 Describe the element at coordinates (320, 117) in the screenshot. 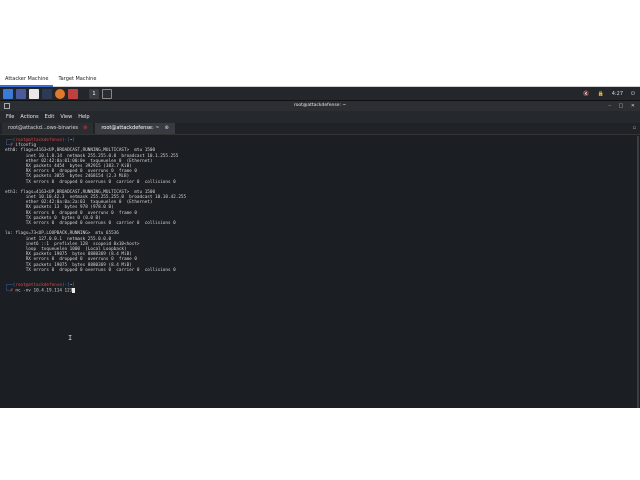

I see `menu-bar: File Actions Edit View Help` at that location.